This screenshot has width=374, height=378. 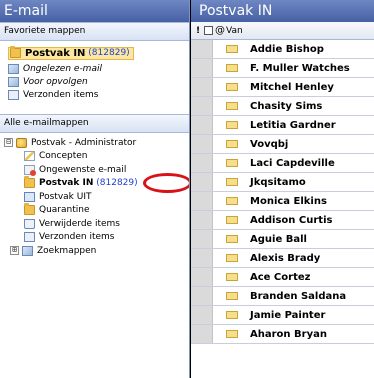 What do you see at coordinates (293, 125) in the screenshot?
I see `message-sender: Letitia Gardner` at bounding box center [293, 125].